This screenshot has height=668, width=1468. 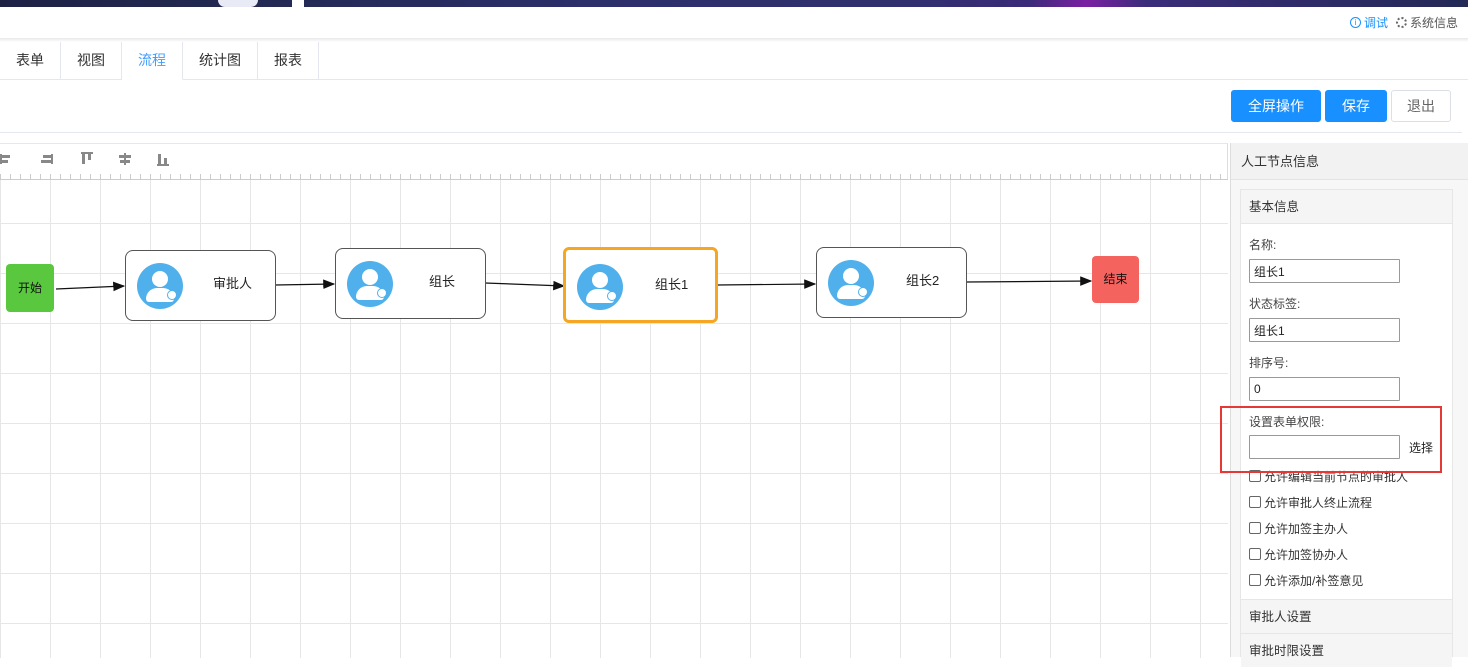 I want to click on start-node: 开始, so click(x=30, y=288).